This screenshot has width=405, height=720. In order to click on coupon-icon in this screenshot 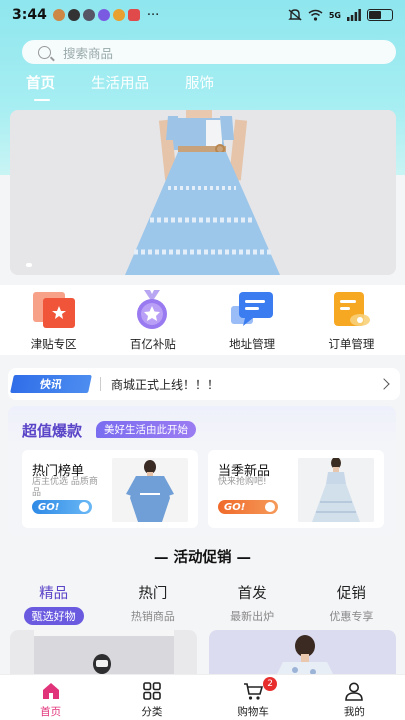, I will do `click(53, 310)`.